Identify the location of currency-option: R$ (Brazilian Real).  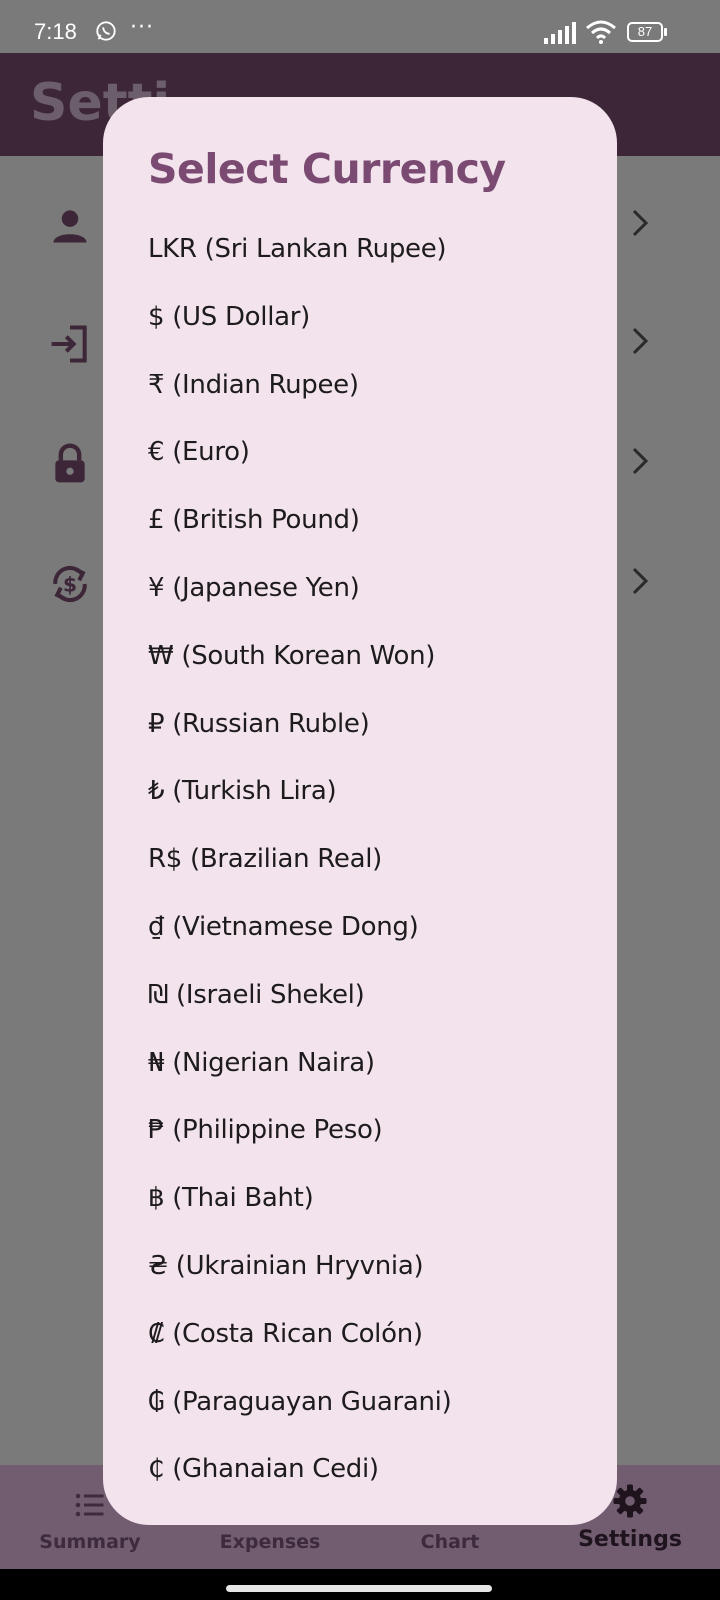
(373, 876).